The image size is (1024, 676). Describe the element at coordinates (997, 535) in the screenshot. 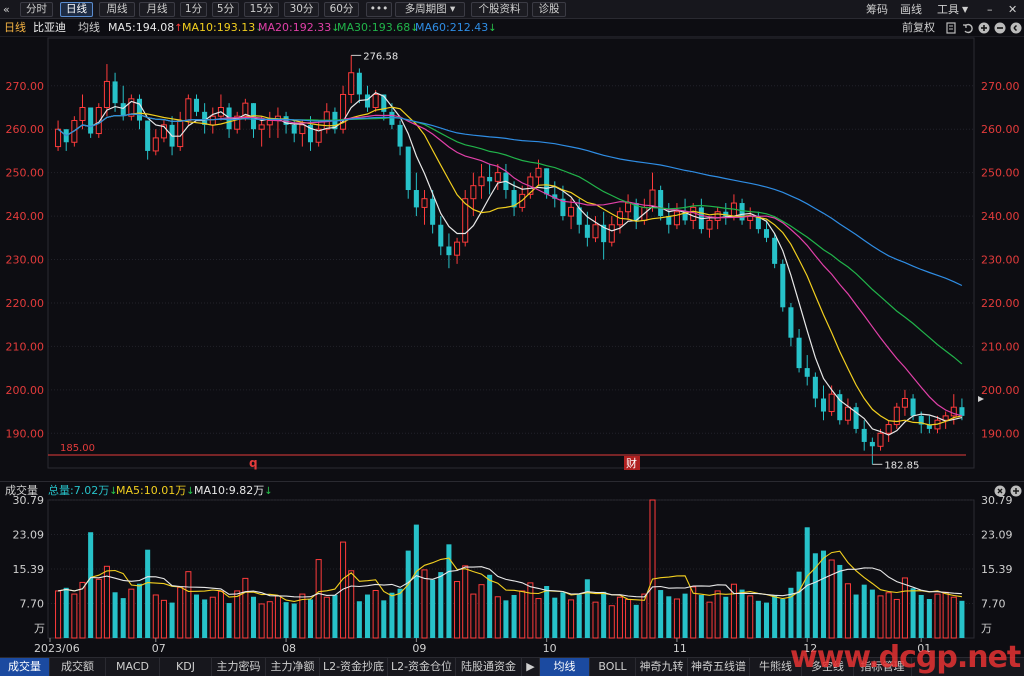

I see `volume-tick-right: 23.09` at that location.